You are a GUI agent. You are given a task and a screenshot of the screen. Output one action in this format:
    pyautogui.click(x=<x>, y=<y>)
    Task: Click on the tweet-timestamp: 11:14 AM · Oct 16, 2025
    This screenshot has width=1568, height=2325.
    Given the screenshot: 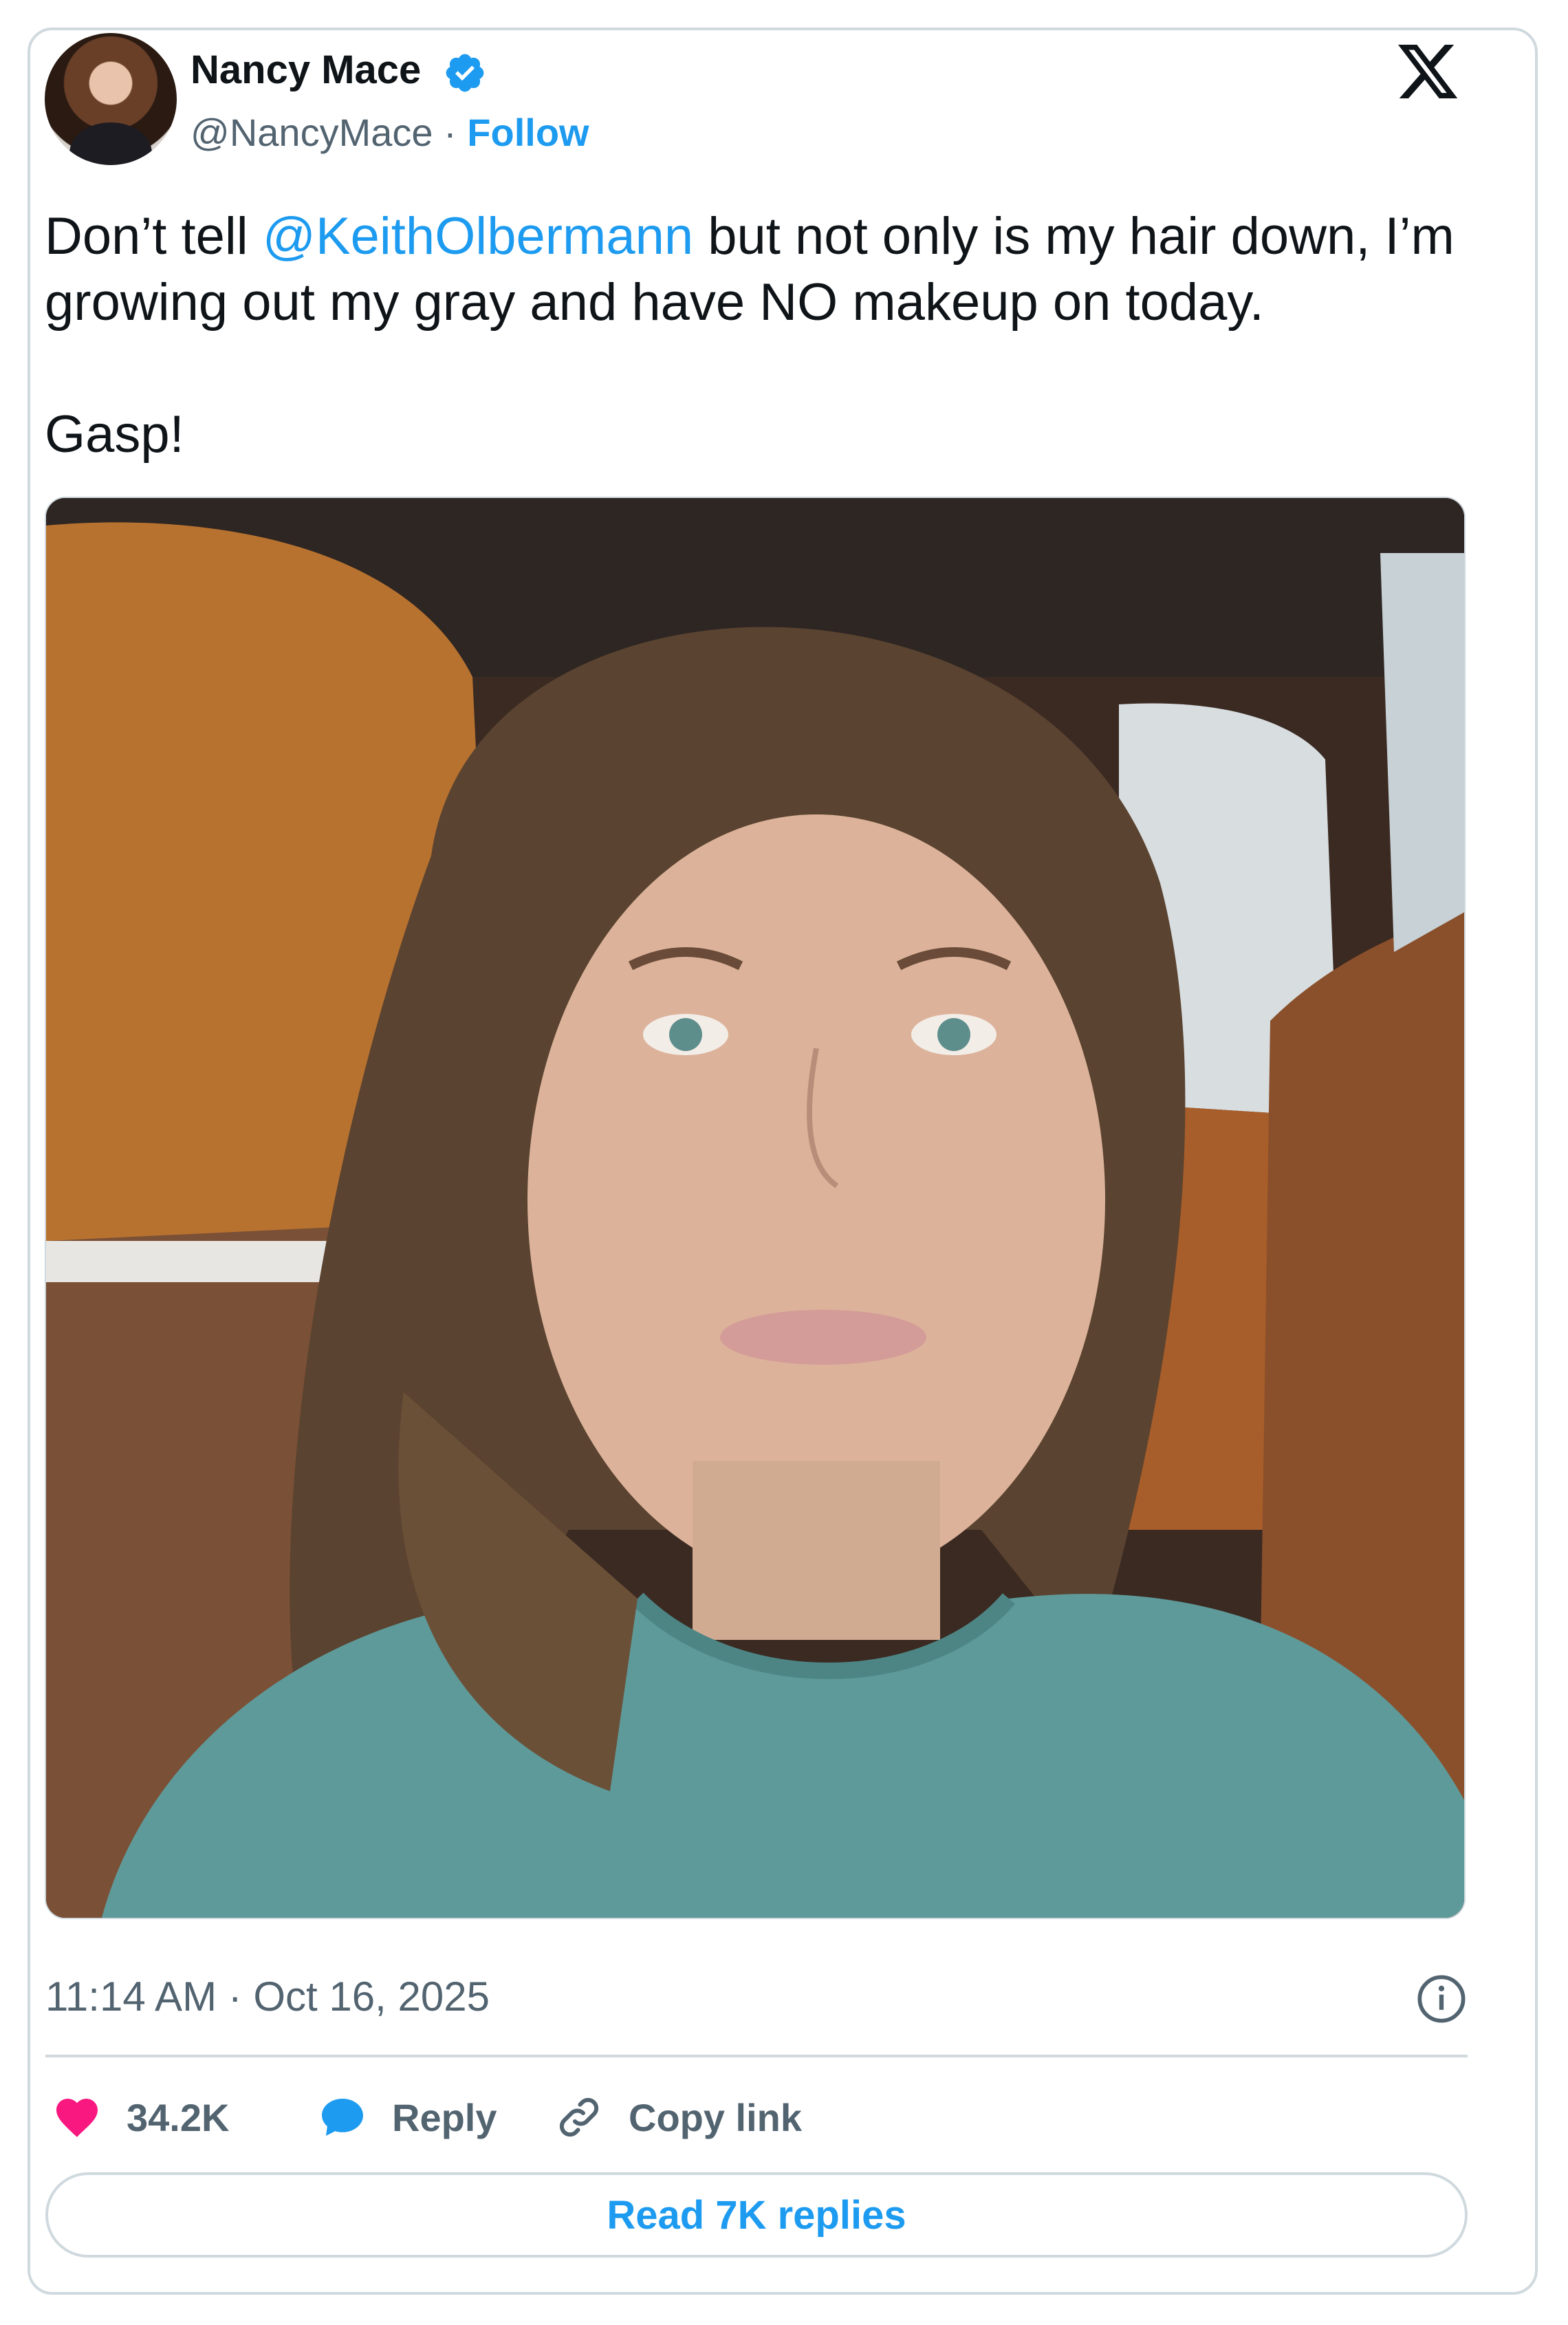 What is the action you would take?
    pyautogui.click(x=267, y=1996)
    